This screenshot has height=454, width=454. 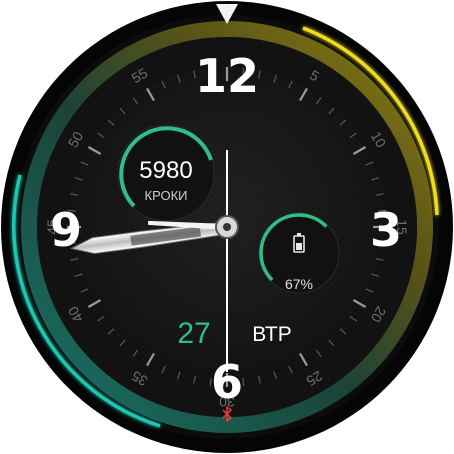 What do you see at coordinates (166, 195) in the screenshot?
I see `steps-label: КРОКИ` at bounding box center [166, 195].